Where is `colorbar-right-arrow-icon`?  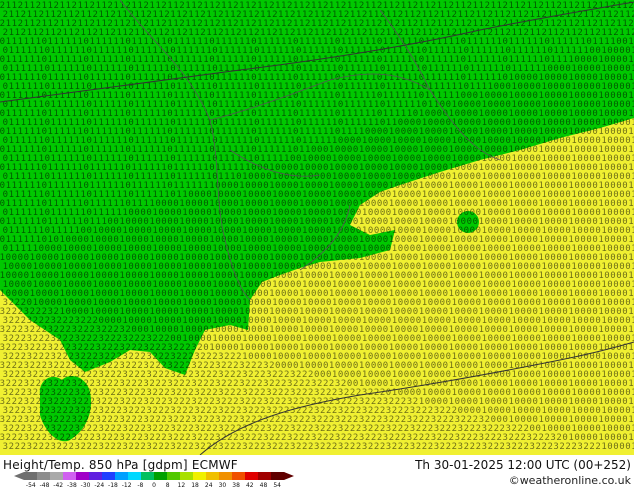
colorbar-right-arrow-icon is located at coordinates (289, 476).